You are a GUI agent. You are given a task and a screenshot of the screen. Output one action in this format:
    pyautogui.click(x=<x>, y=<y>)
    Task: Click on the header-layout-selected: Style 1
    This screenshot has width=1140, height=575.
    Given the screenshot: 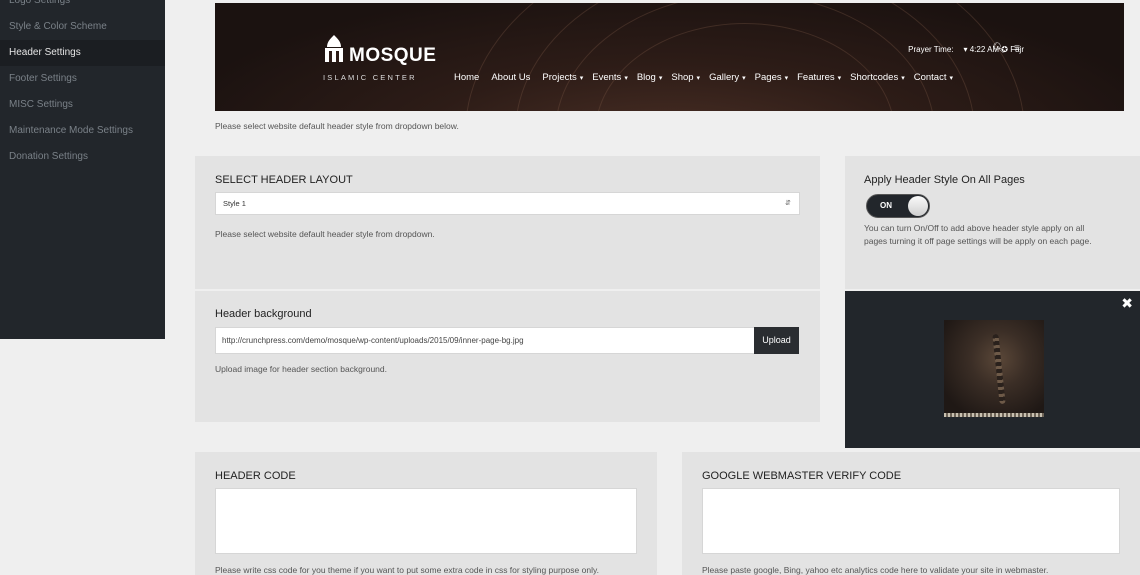 What is the action you would take?
    pyautogui.click(x=234, y=203)
    